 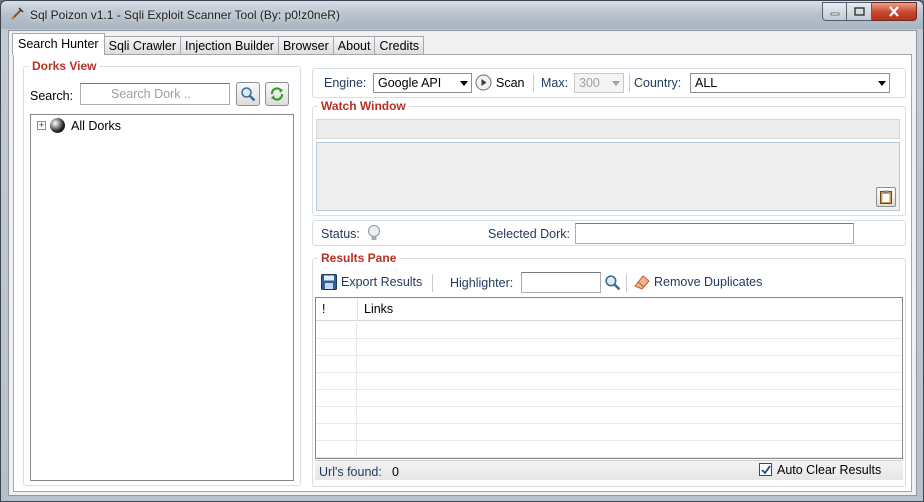 I want to click on play-icon, so click(x=483, y=82).